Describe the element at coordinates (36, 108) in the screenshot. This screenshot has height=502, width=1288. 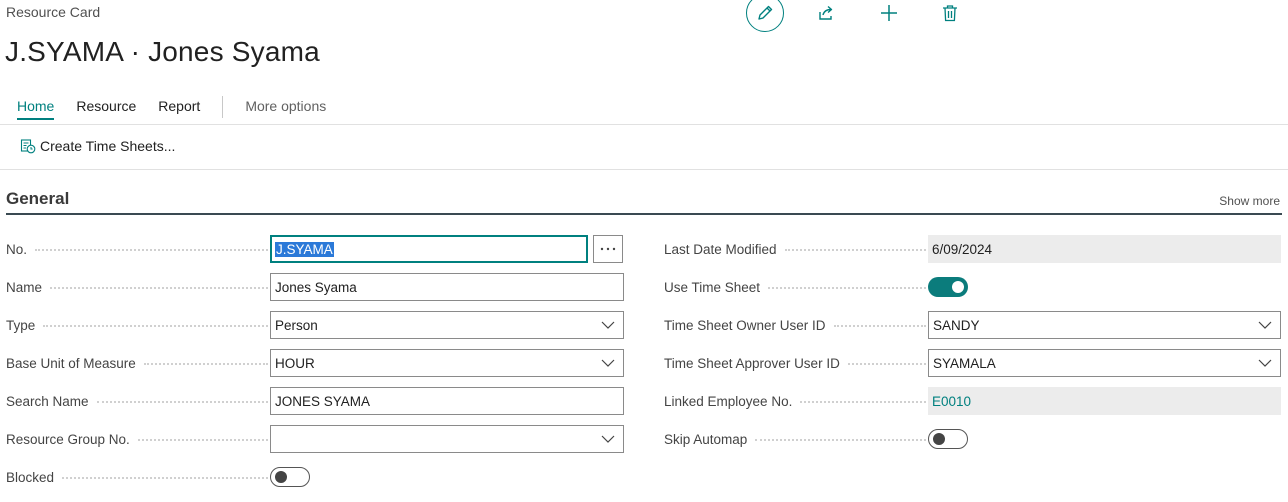
I see `tab-home: Home` at that location.